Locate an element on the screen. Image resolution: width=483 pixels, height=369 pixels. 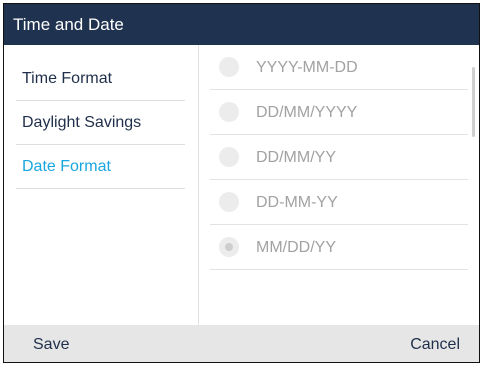
menu-item-label: Time Format is located at coordinates (67, 78).